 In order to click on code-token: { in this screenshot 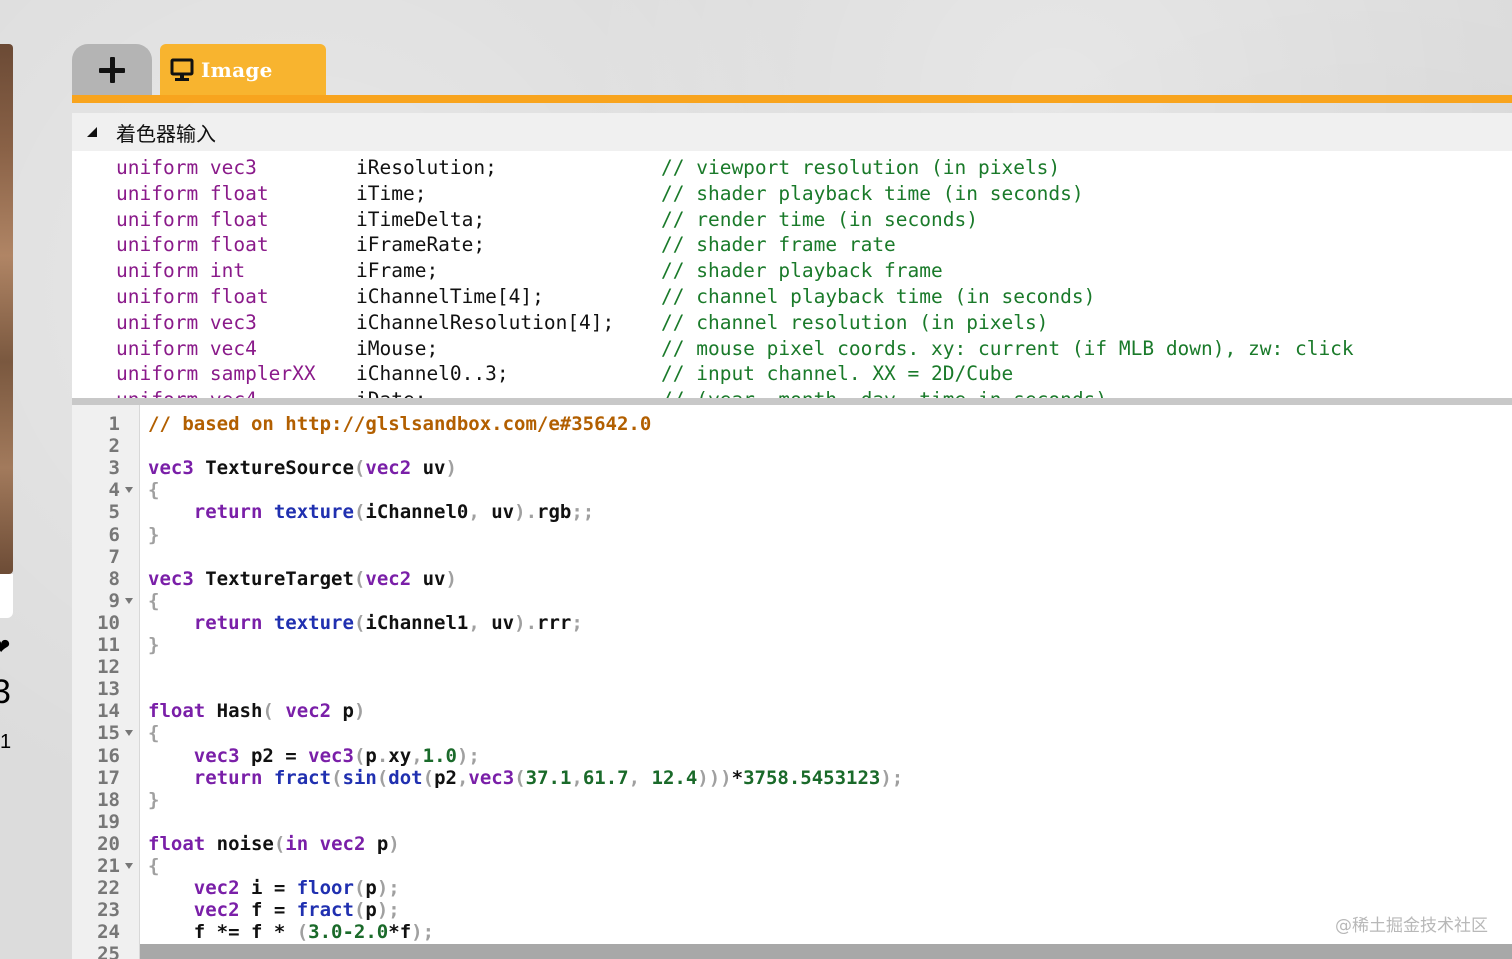, I will do `click(154, 733)`.